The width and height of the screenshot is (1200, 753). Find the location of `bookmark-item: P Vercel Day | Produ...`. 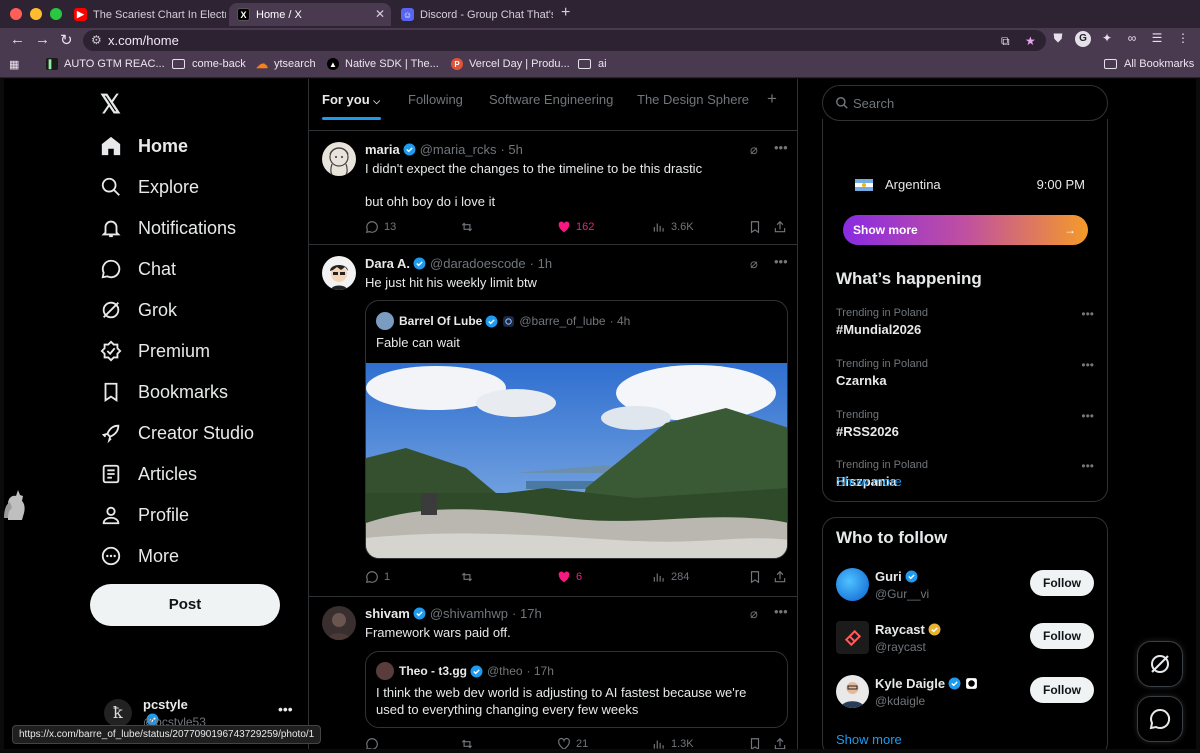

bookmark-item: P Vercel Day | Produ... is located at coordinates (510, 64).